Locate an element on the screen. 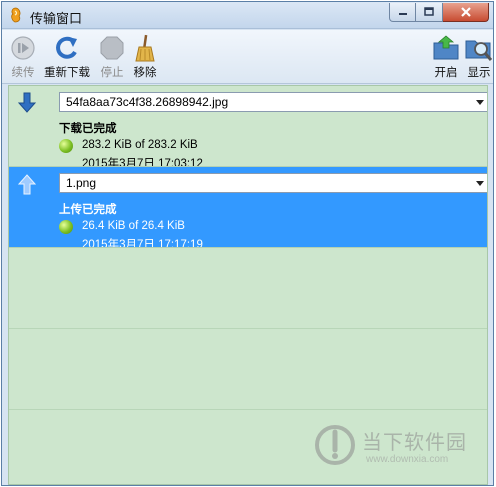  open-button: 开启 is located at coordinates (446, 57).